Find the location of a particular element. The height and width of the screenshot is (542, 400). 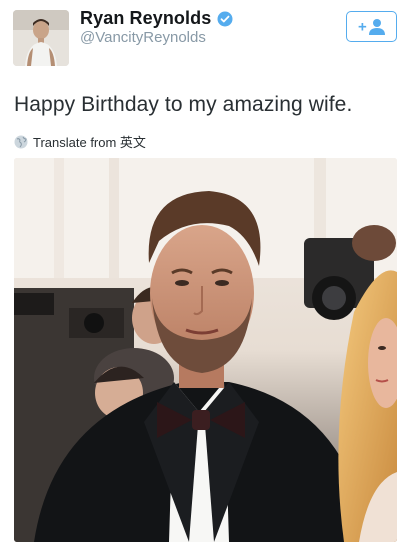

follow-person-icon: + is located at coordinates (371, 26).